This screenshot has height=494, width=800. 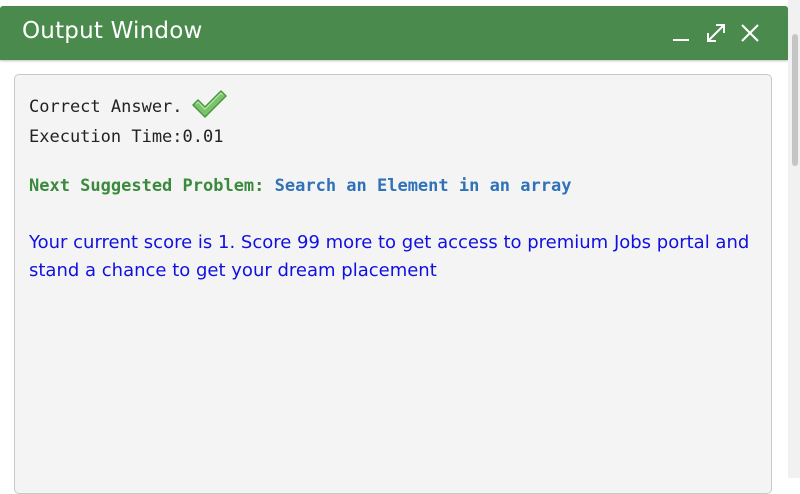 I want to click on maximize-icon, so click(x=716, y=33).